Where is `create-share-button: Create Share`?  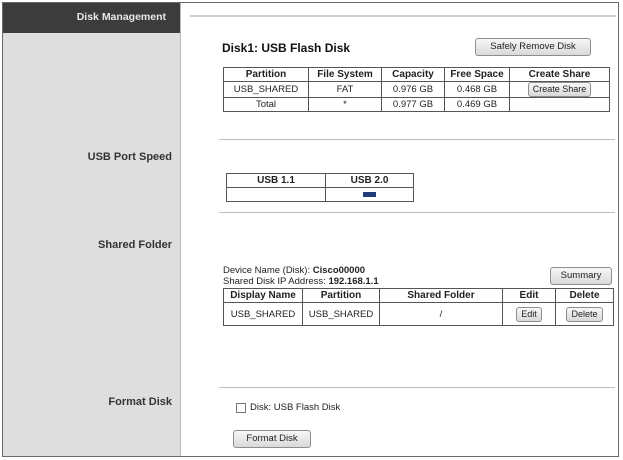 create-share-button: Create Share is located at coordinates (559, 89).